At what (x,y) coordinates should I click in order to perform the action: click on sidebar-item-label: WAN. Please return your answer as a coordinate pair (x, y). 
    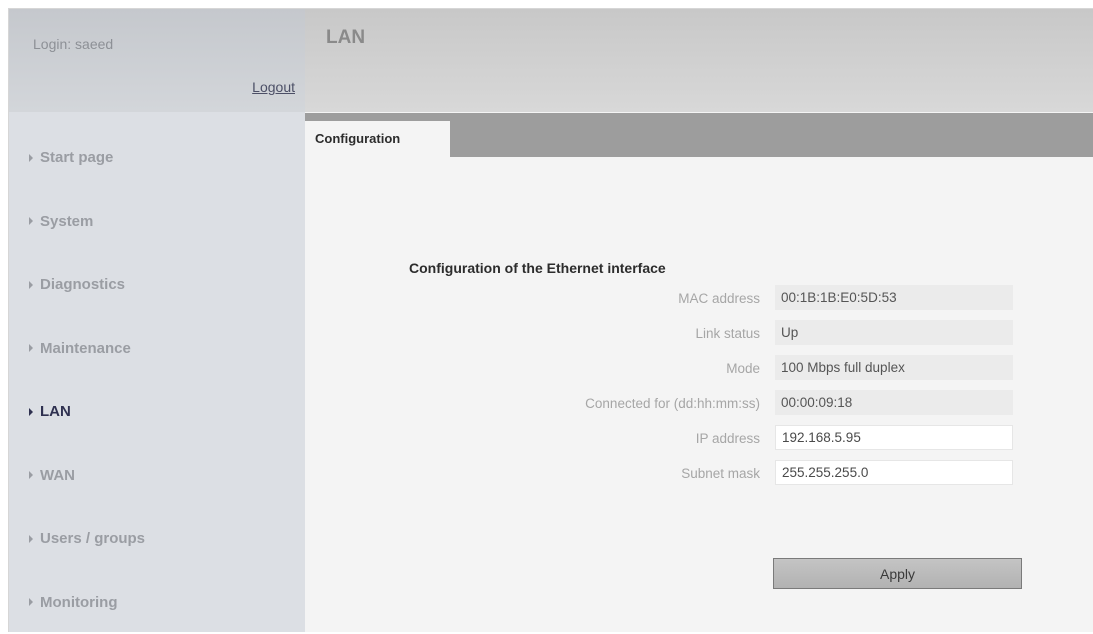
    Looking at the image, I should click on (57, 475).